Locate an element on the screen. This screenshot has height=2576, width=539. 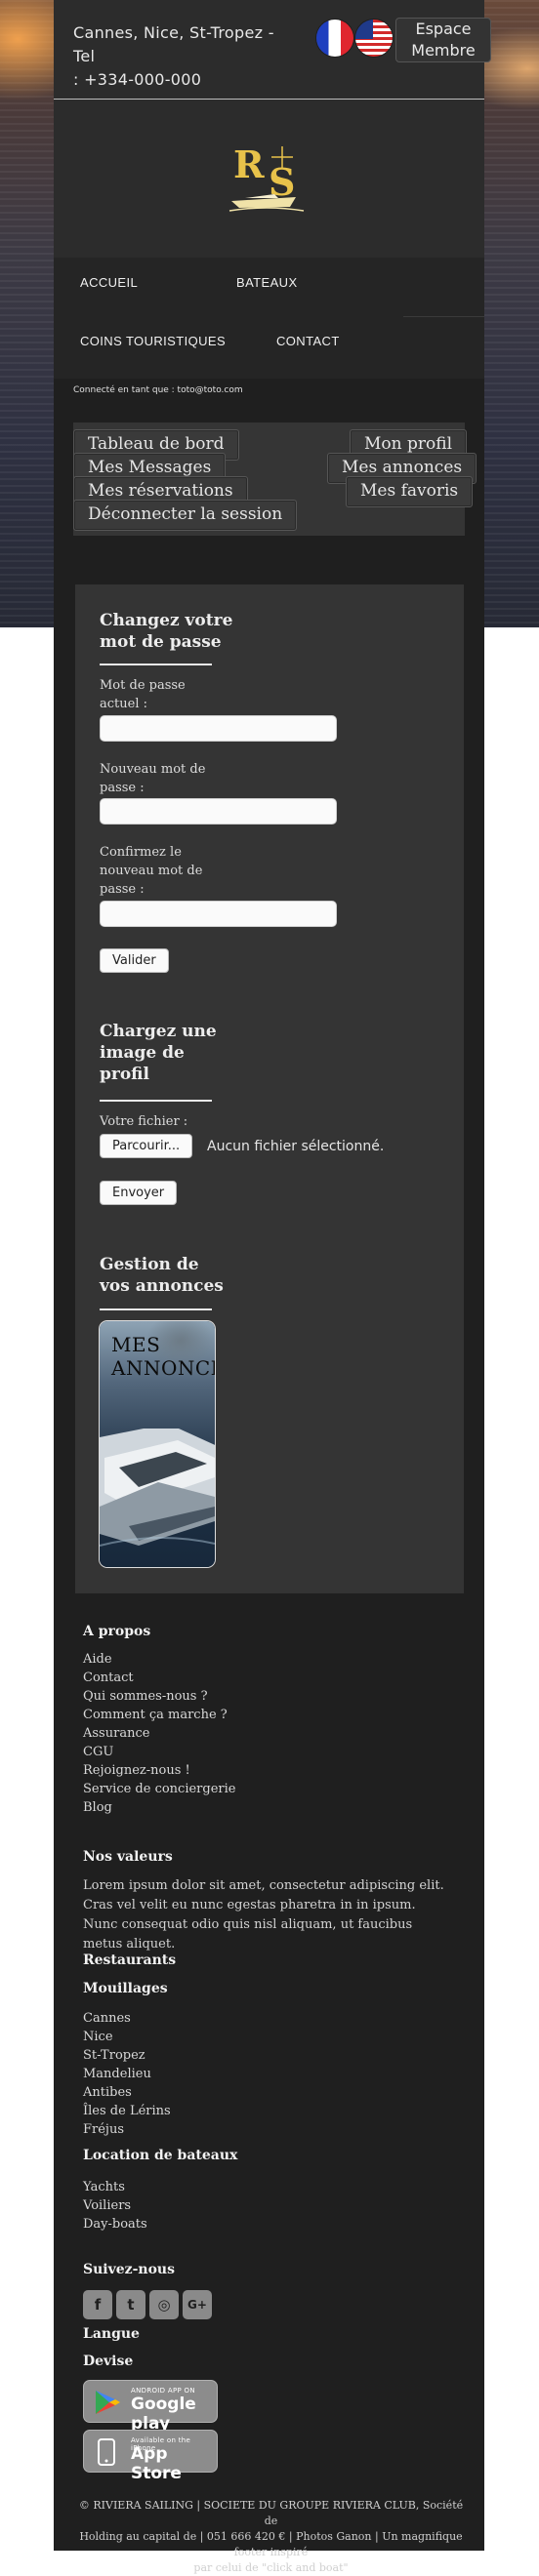
password-title-1: Changez votre is located at coordinates (167, 620).